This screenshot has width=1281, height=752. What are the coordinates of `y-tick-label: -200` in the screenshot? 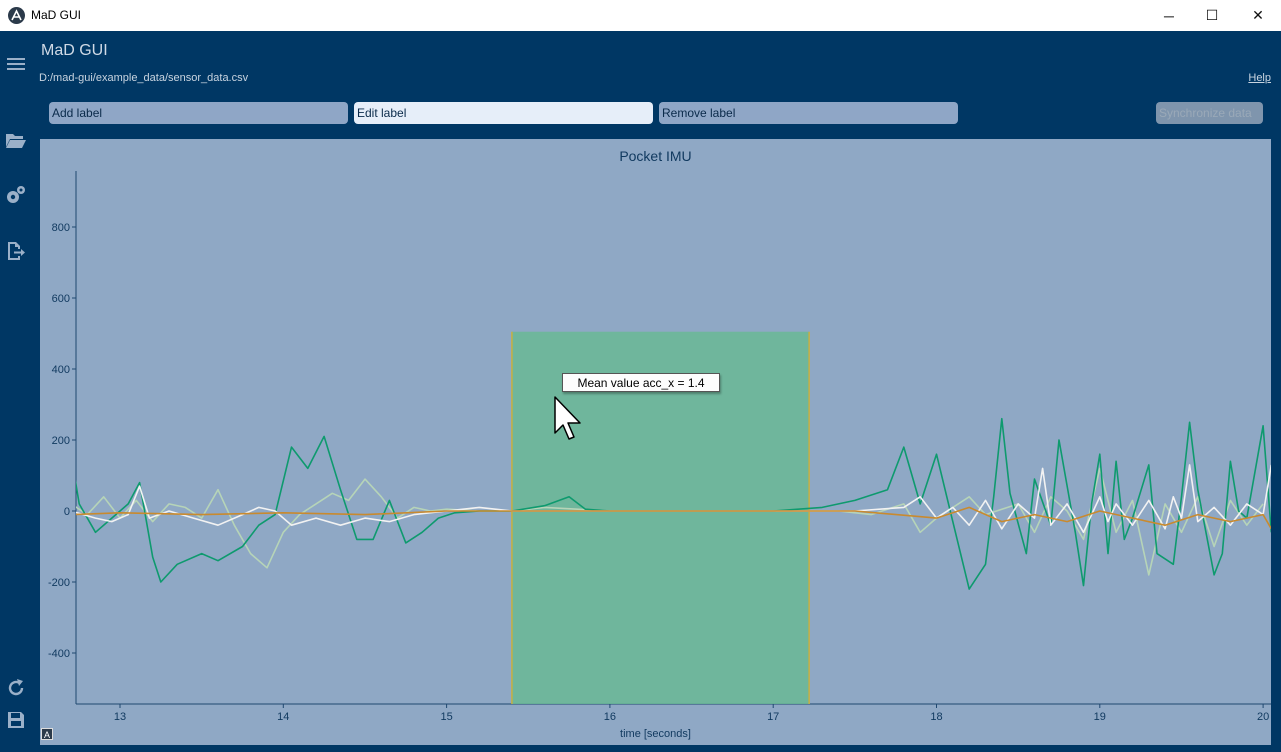 It's located at (59, 583).